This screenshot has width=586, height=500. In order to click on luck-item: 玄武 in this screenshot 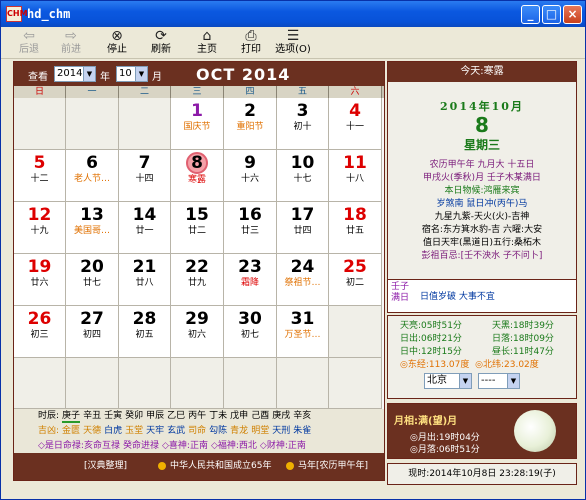, I will do `click(176, 431)`.